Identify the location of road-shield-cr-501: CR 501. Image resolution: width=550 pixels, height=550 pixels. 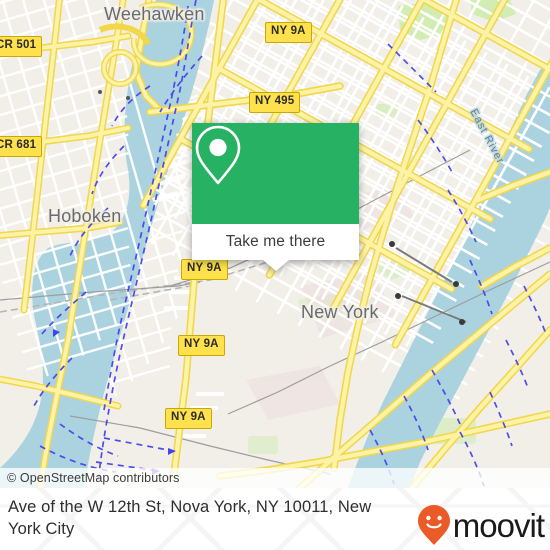
(21, 46).